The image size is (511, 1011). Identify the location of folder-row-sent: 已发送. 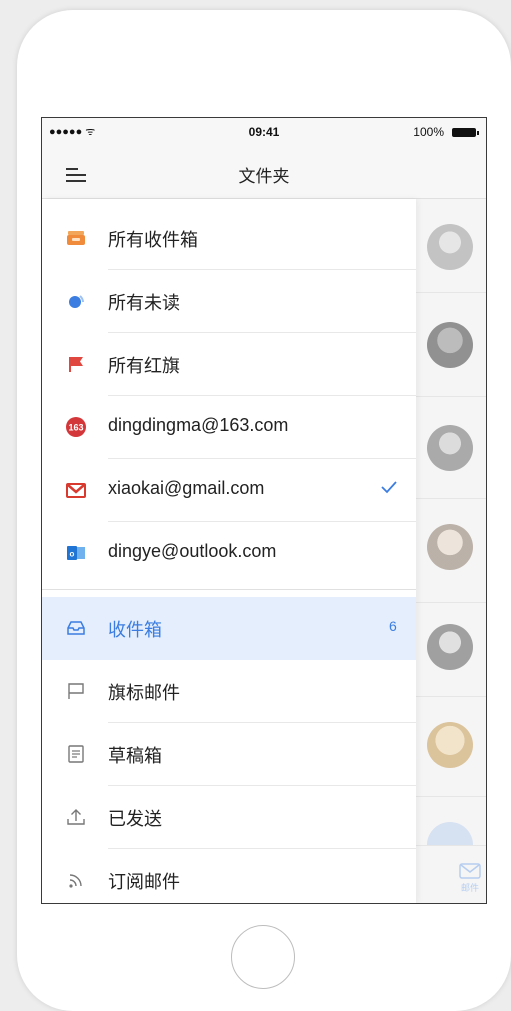
(229, 817).